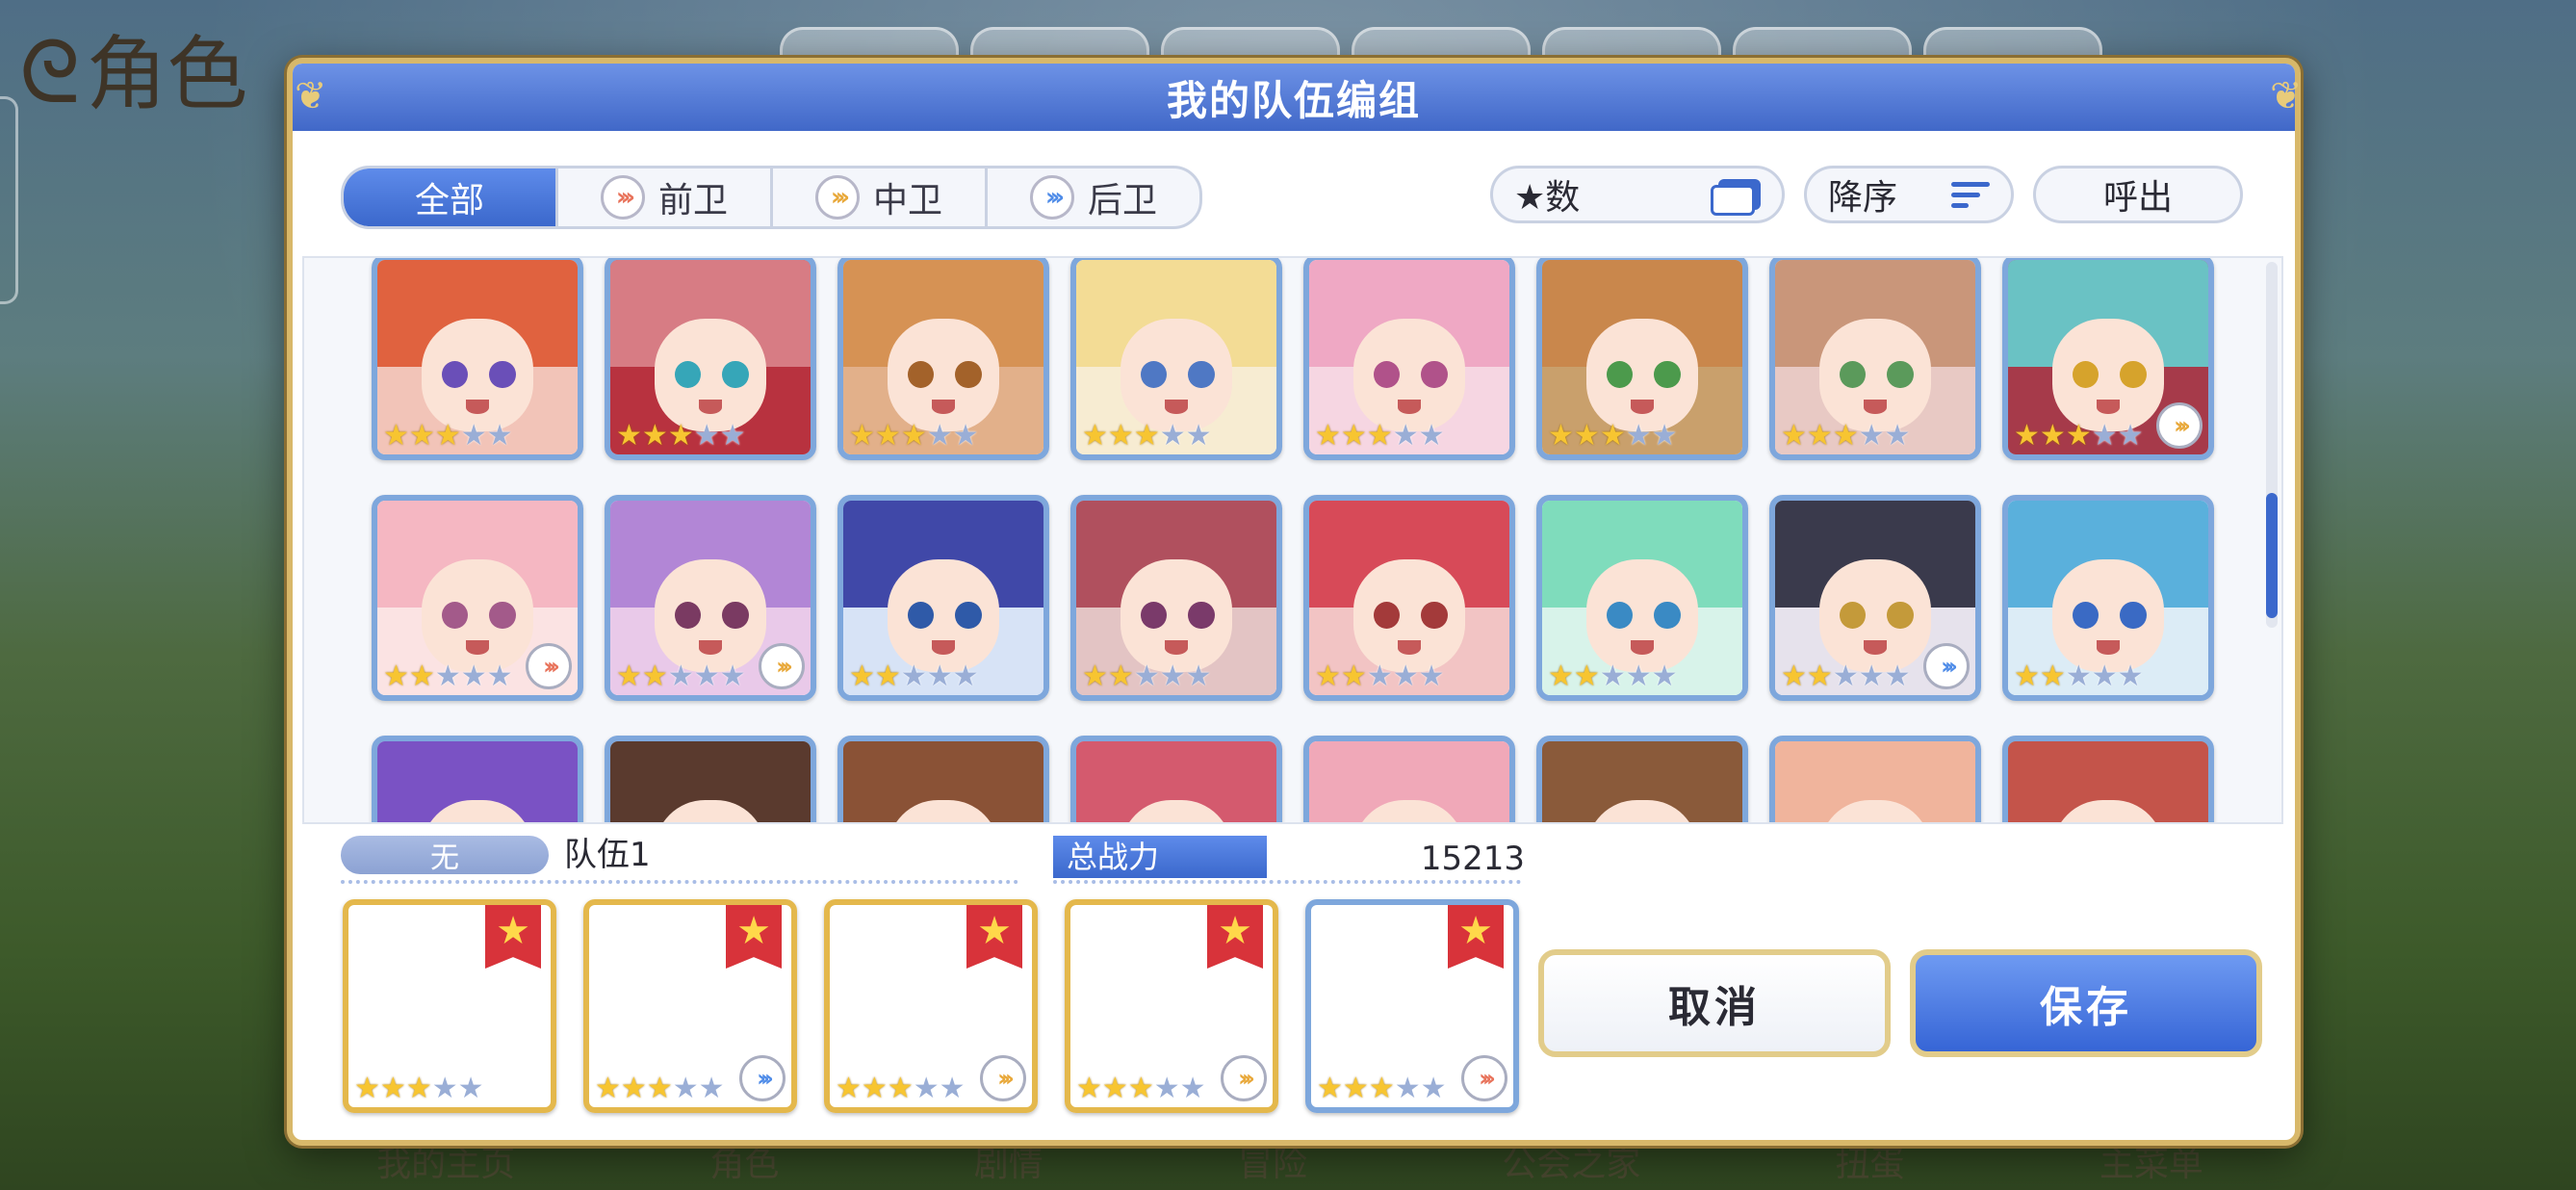  I want to click on scrollbar-thumb, so click(2272, 556).